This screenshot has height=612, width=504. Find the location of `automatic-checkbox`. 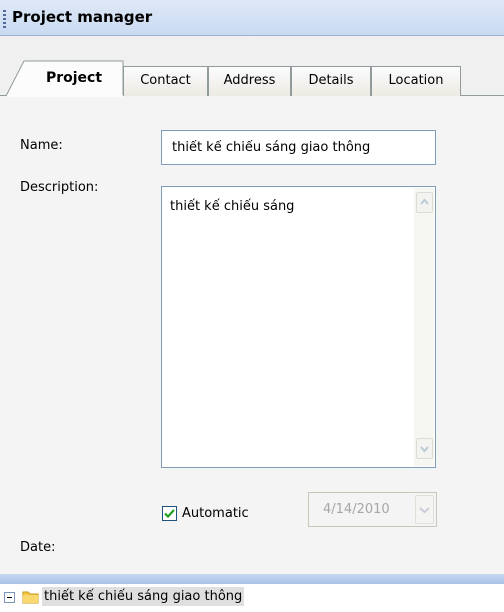

automatic-checkbox is located at coordinates (169, 513).